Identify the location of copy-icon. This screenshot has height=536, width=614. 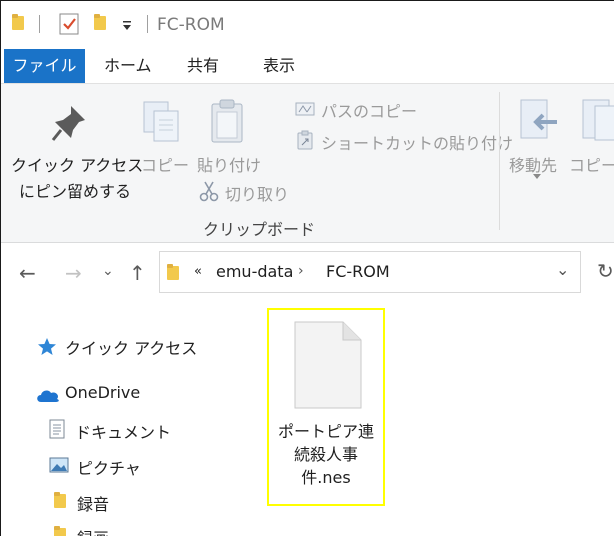
(161, 121).